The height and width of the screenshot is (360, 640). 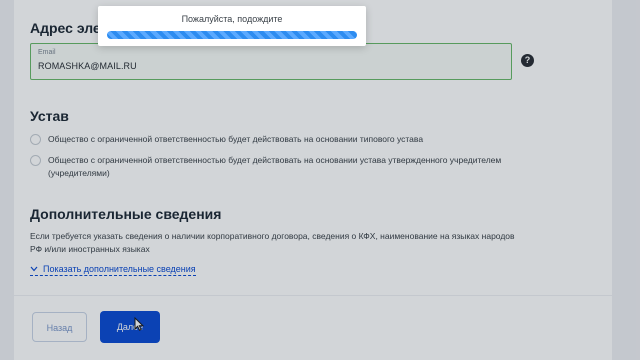 What do you see at coordinates (232, 35) in the screenshot?
I see `loading-progress-bar` at bounding box center [232, 35].